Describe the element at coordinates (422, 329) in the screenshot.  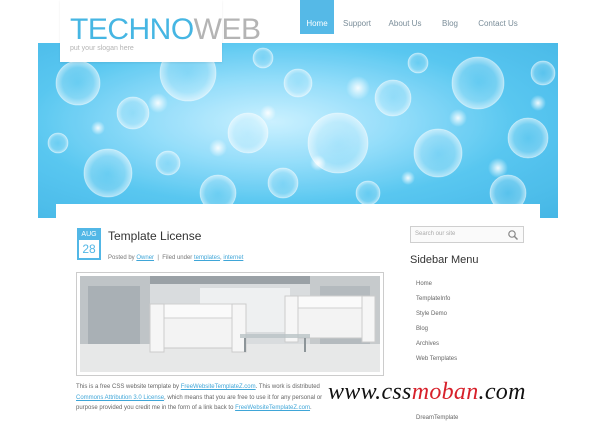
I see `sidebar-item-blog: Blog` at that location.